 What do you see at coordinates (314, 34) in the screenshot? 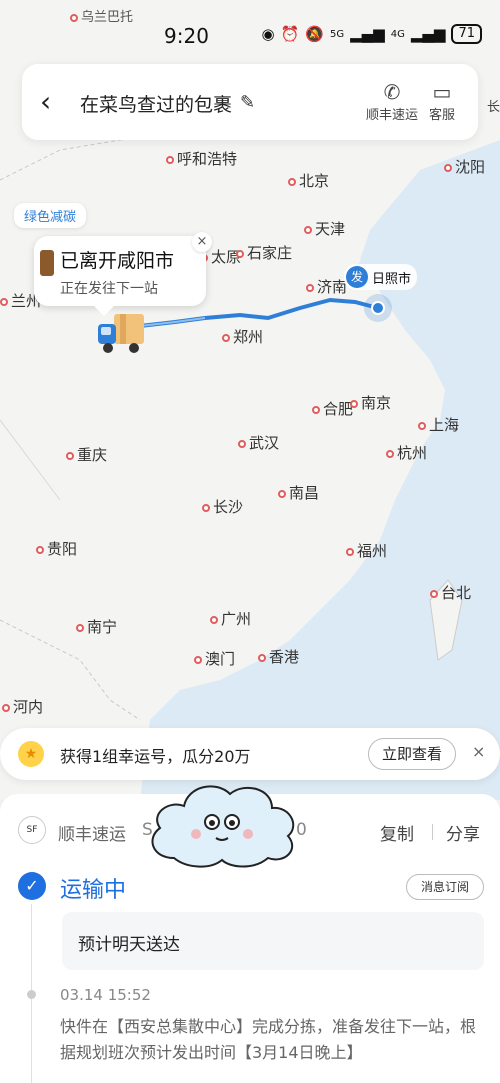
I see `mute-icon: 🔕` at bounding box center [314, 34].